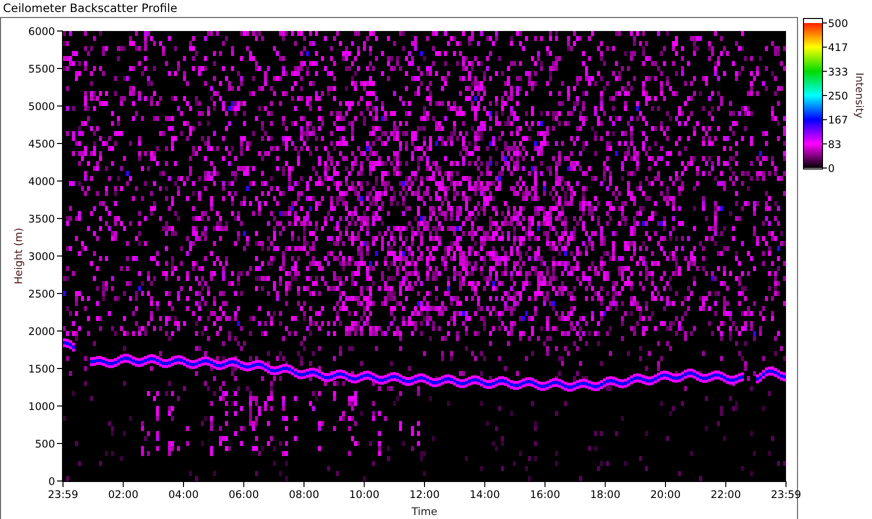 Image resolution: width=872 pixels, height=519 pixels. Describe the element at coordinates (424, 495) in the screenshot. I see `tick-label: 12:00` at that location.